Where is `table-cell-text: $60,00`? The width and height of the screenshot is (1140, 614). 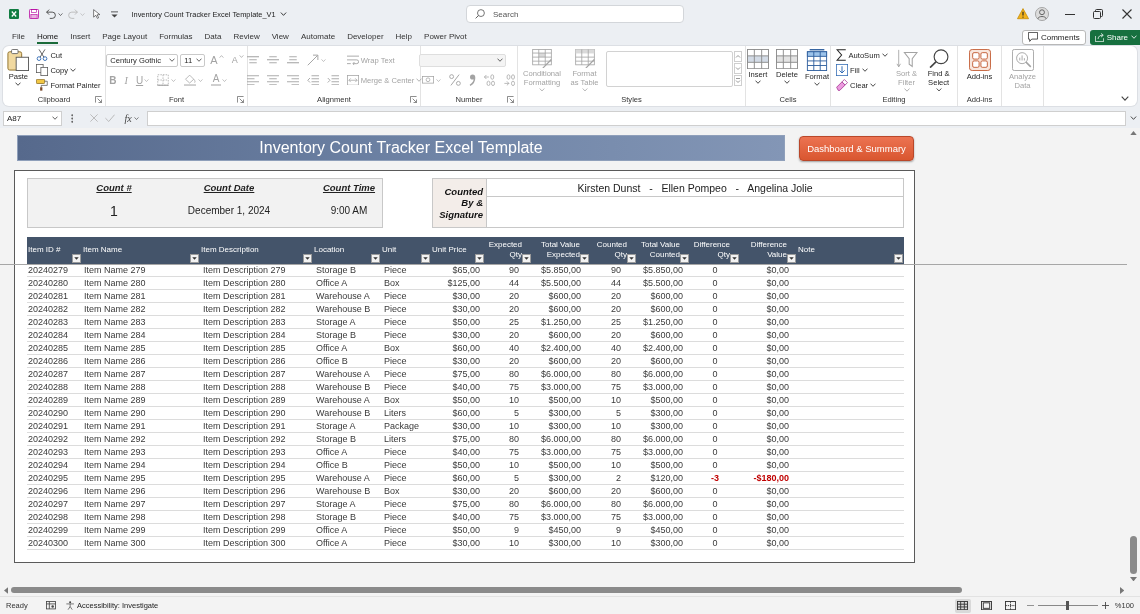 table-cell-text: $60,00 is located at coordinates (466, 413).